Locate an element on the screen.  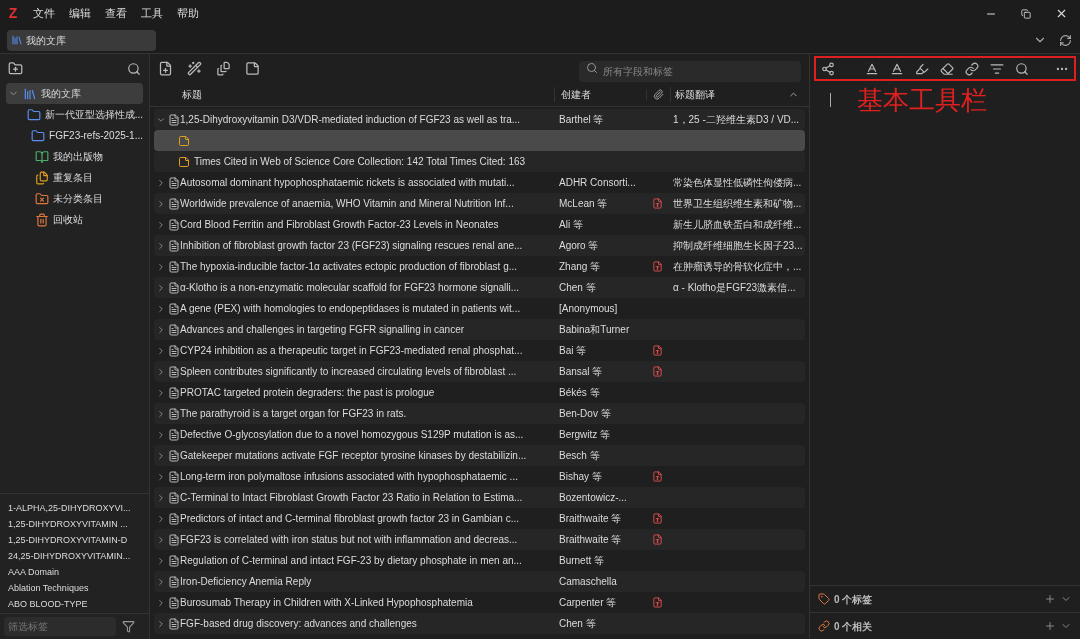
table-row: Gatekeeper mutations activate FGF receptor tyrosine kinases by destabilizin... Besch 等 is located at coordinates (479, 455).